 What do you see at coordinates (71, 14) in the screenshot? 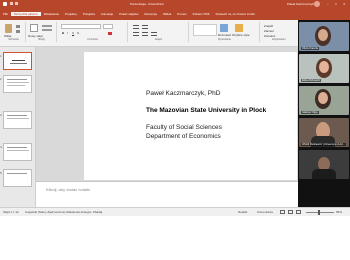
I see `tab-design: Projektuj` at bounding box center [71, 14].